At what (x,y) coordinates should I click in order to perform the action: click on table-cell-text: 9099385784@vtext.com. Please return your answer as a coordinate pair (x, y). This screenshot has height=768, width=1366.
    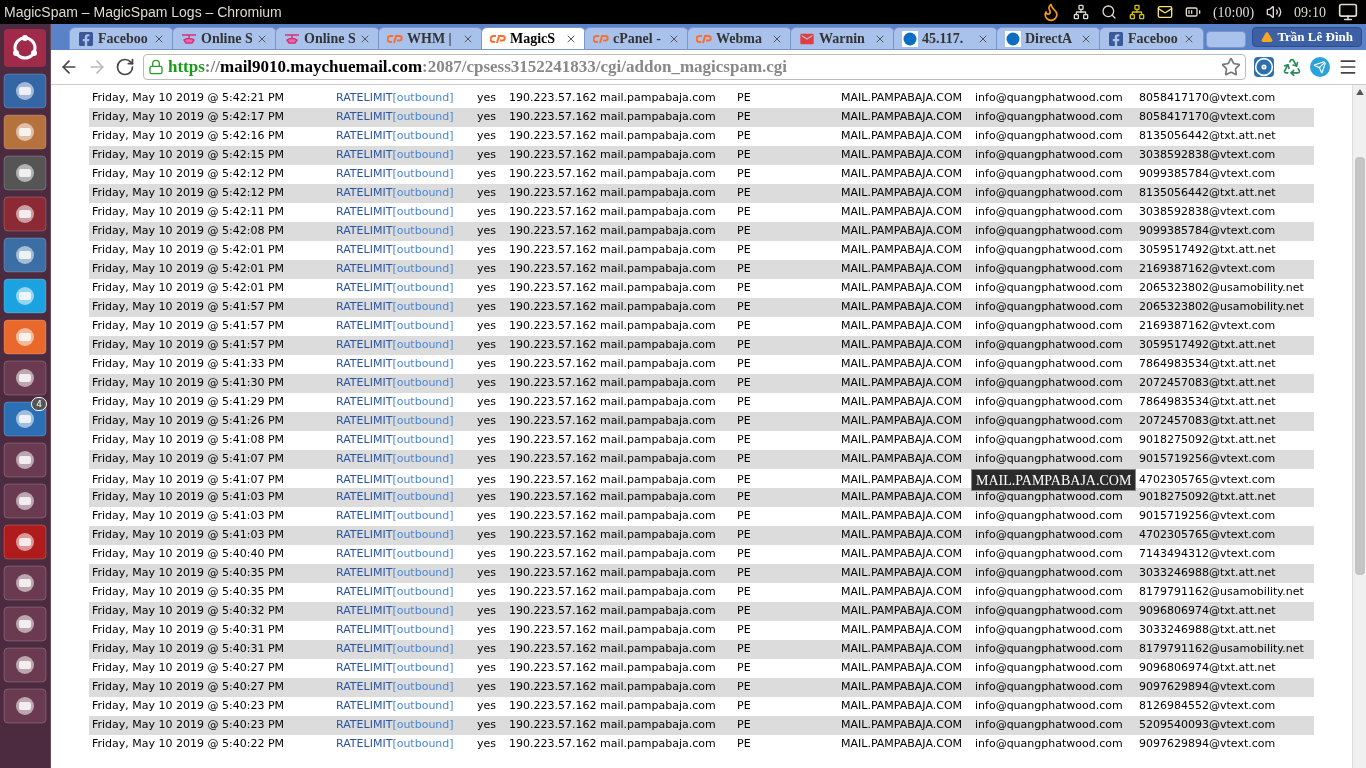
    Looking at the image, I should click on (1208, 231).